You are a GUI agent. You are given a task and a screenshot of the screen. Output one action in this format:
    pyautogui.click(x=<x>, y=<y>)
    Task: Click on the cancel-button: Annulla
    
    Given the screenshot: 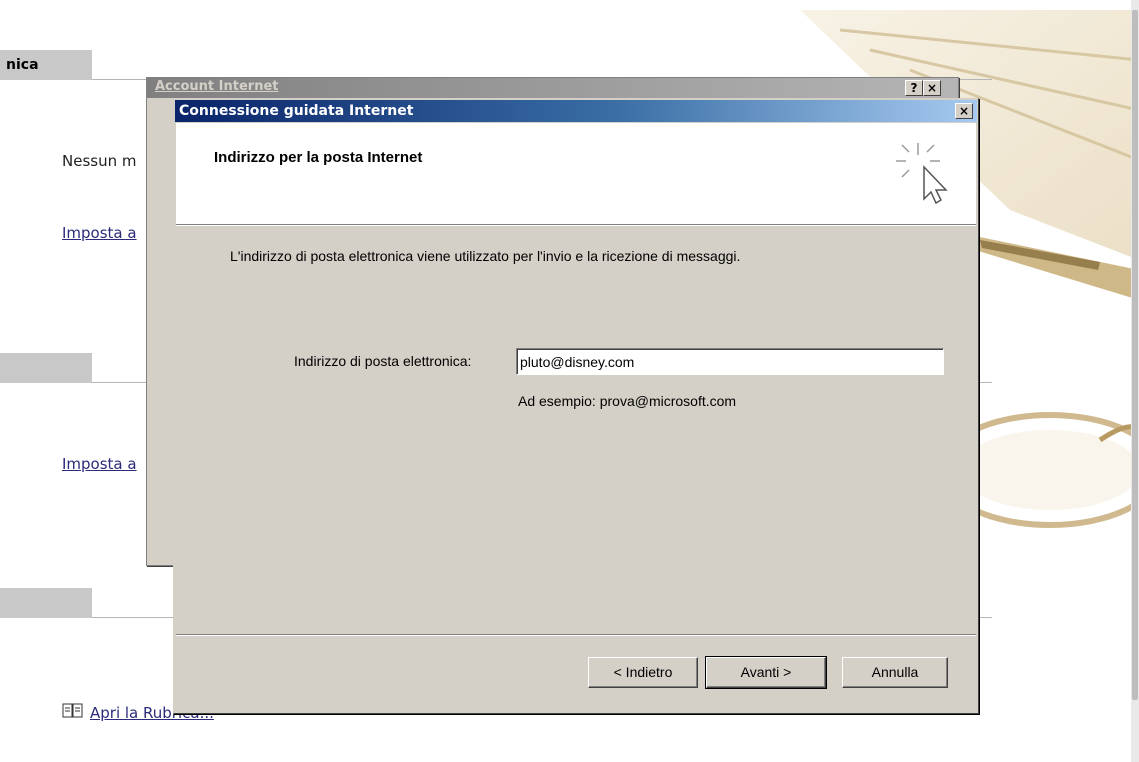 What is the action you would take?
    pyautogui.click(x=895, y=672)
    